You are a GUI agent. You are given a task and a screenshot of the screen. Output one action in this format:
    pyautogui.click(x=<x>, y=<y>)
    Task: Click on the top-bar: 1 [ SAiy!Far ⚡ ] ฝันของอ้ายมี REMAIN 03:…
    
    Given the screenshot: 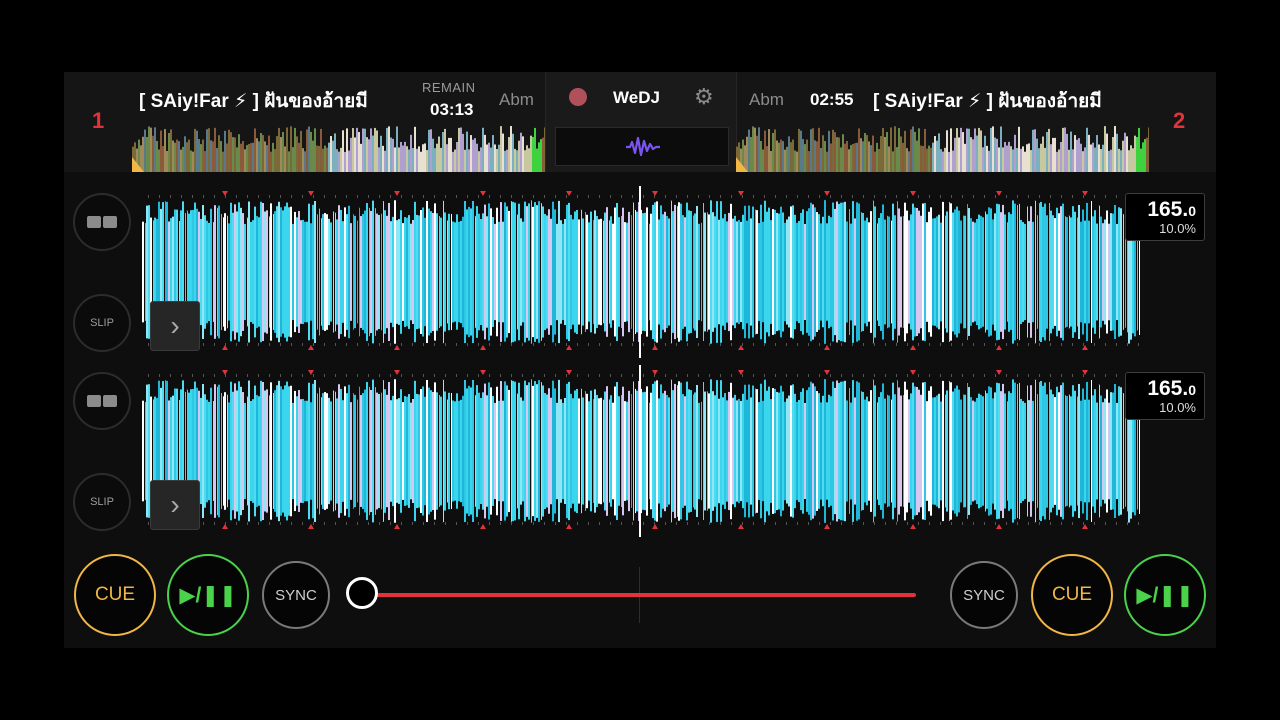 What is the action you would take?
    pyautogui.click(x=640, y=122)
    